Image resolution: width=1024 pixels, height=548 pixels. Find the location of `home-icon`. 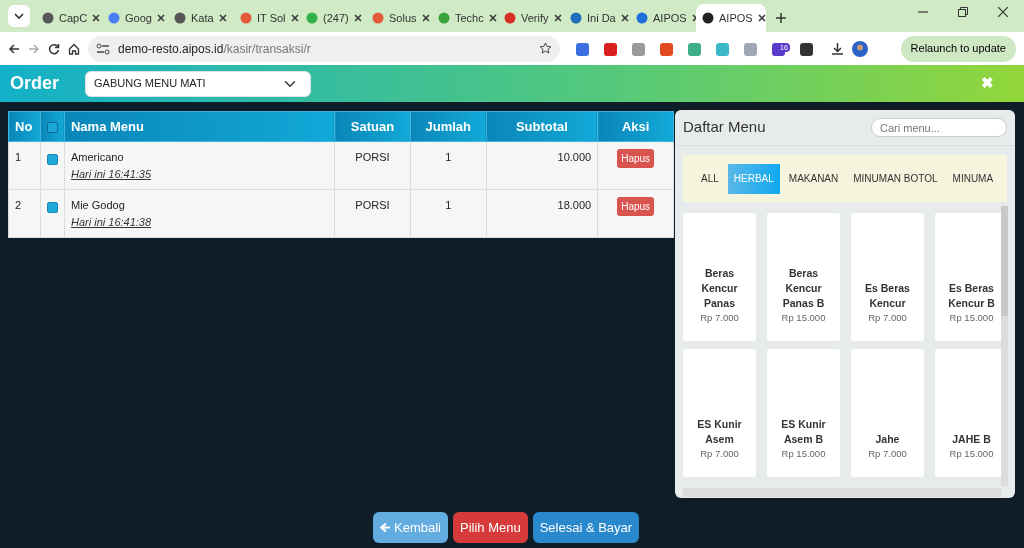

home-icon is located at coordinates (74, 48).